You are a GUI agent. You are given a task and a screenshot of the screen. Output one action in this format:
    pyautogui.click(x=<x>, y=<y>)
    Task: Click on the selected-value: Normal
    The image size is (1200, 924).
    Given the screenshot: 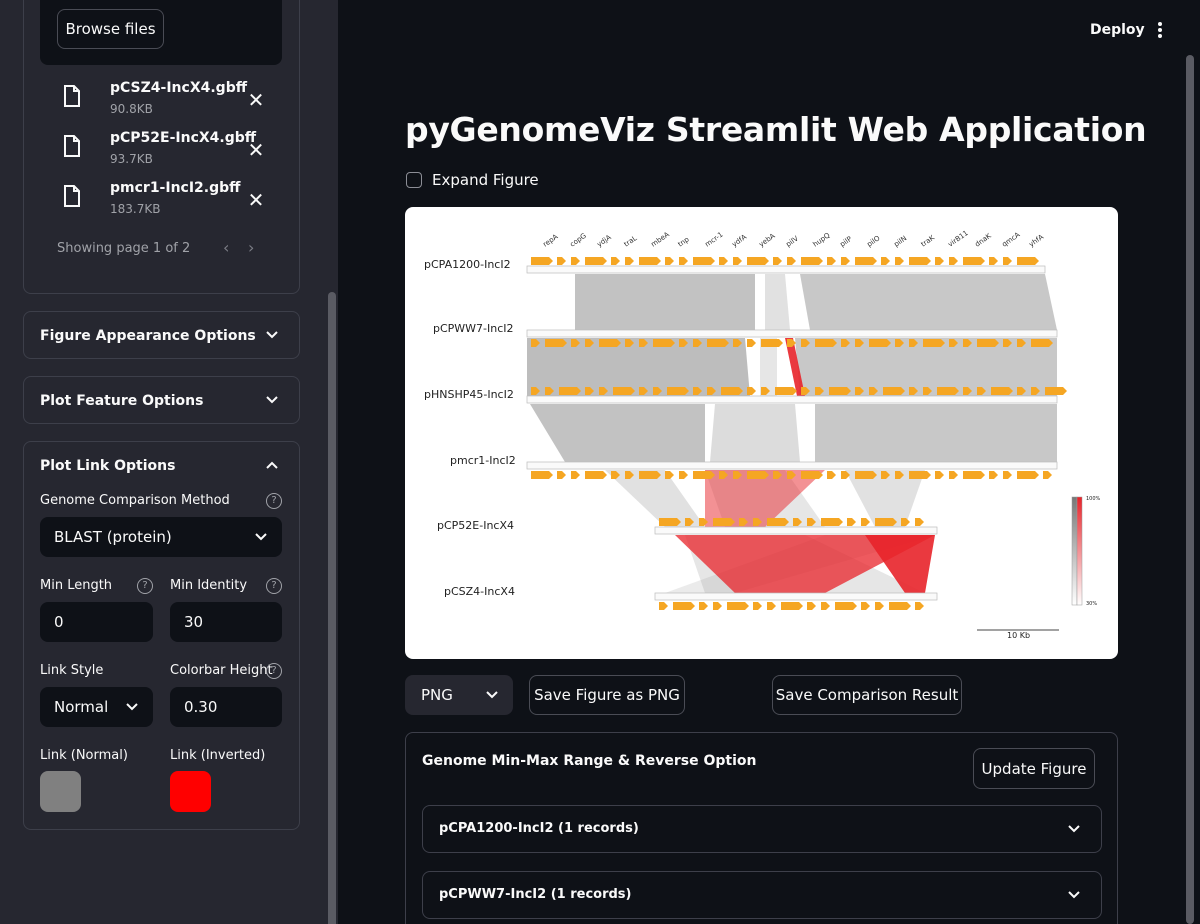 What is the action you would take?
    pyautogui.click(x=81, y=707)
    